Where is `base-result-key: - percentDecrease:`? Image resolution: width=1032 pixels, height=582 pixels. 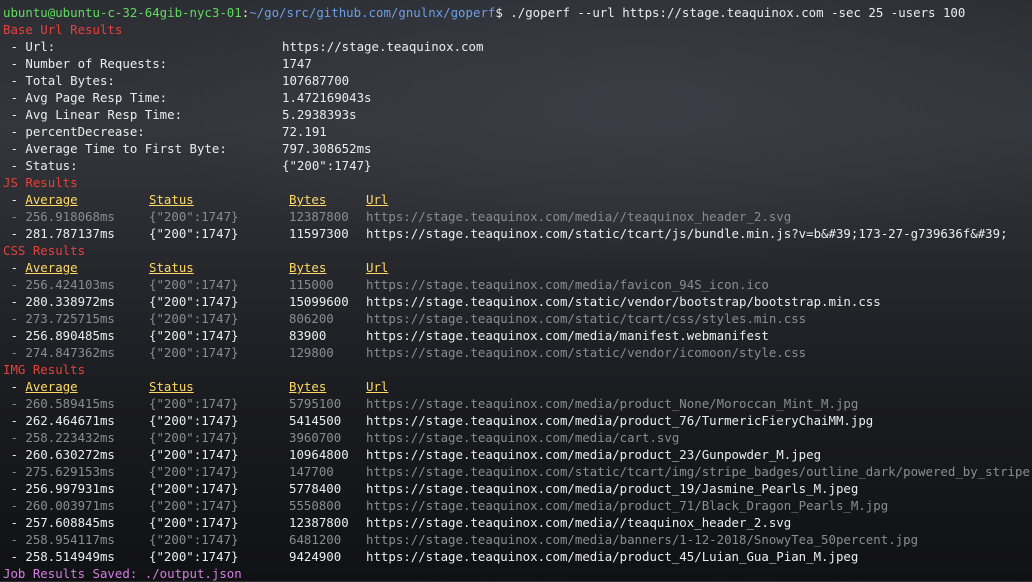 base-result-key: - percentDecrease: is located at coordinates (74, 131).